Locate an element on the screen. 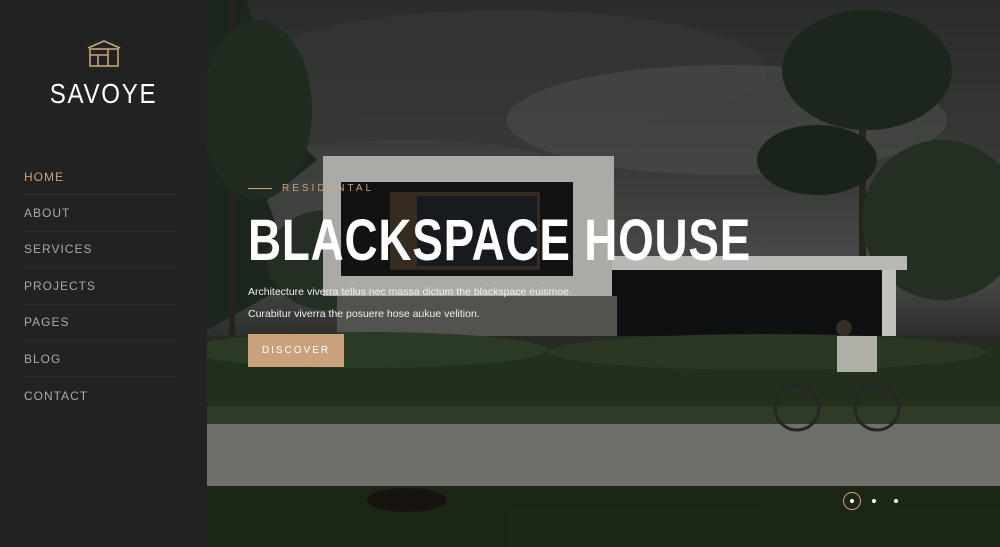 The width and height of the screenshot is (1000, 547). hero-subtitle-row: RESIDENTAL is located at coordinates (311, 188).